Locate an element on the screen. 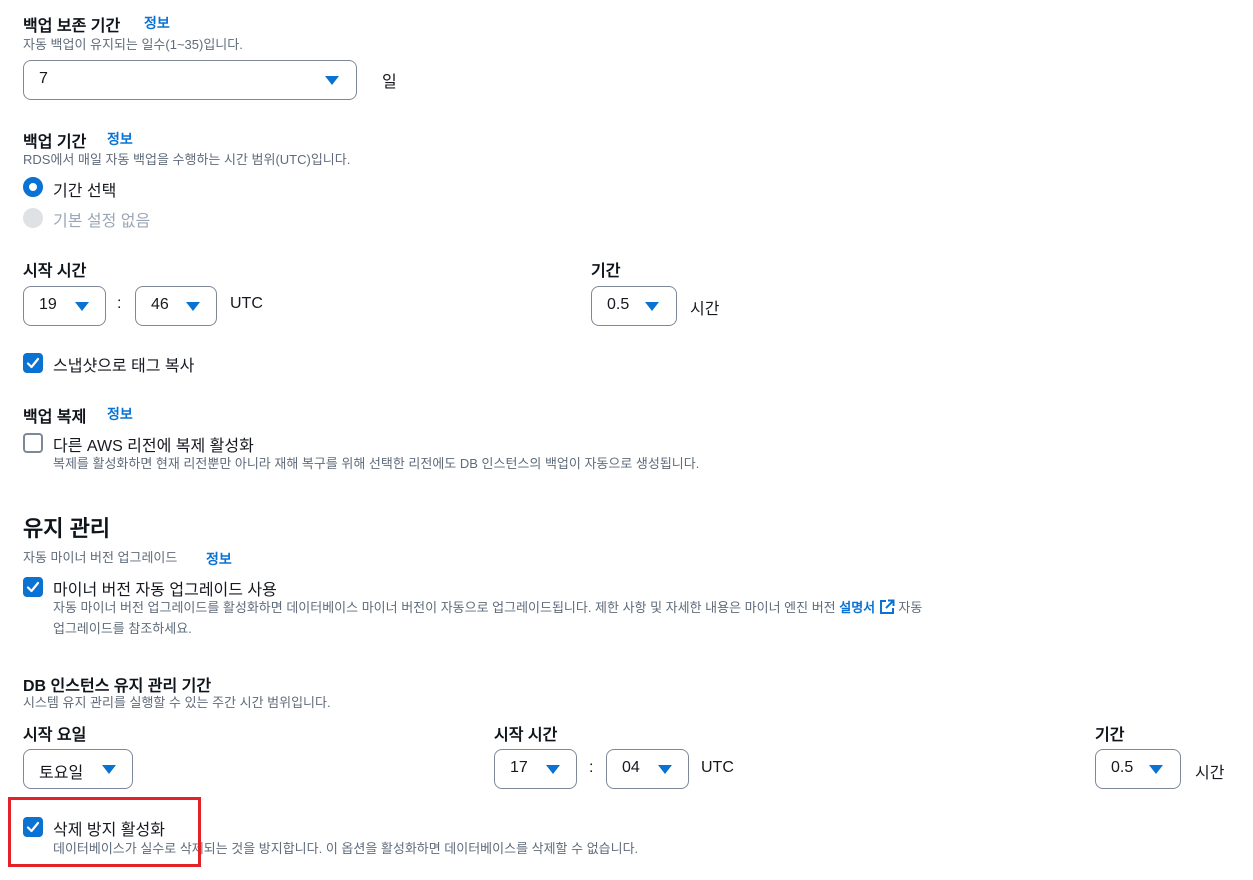 The image size is (1253, 880). backup-start-minute-value: 46 is located at coordinates (160, 304).